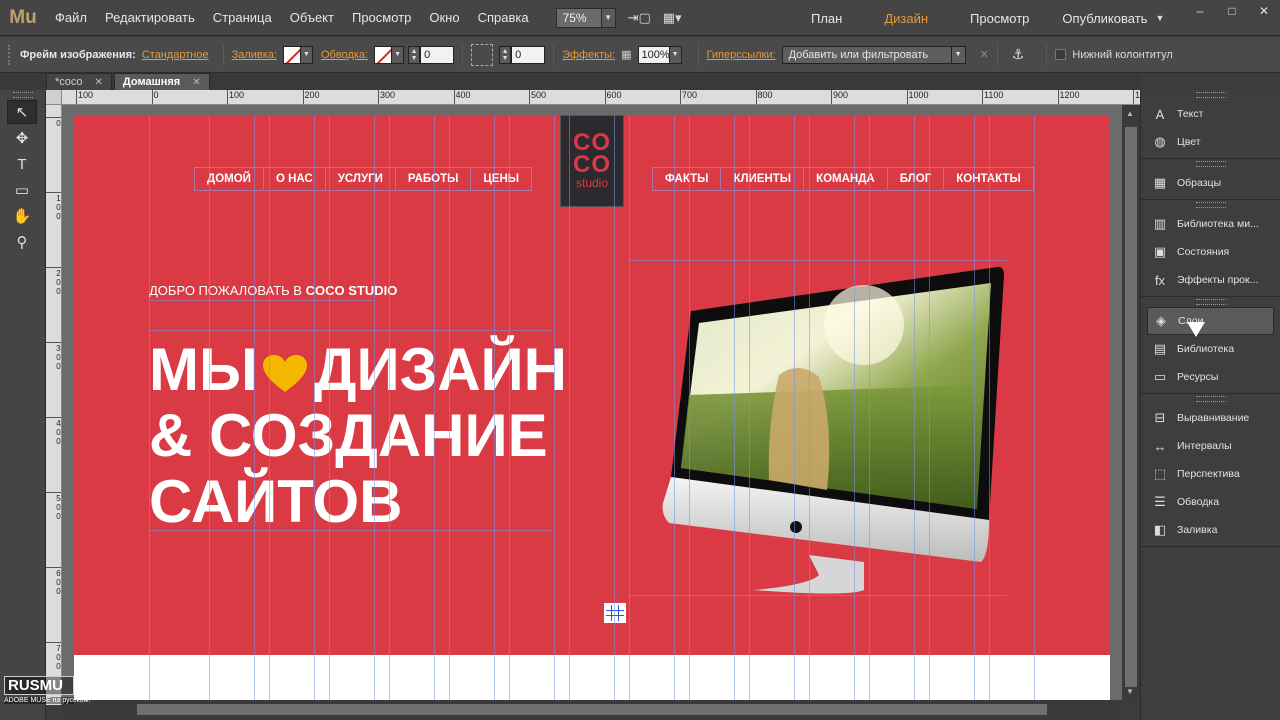  I want to click on ruler-tick, so click(680, 97).